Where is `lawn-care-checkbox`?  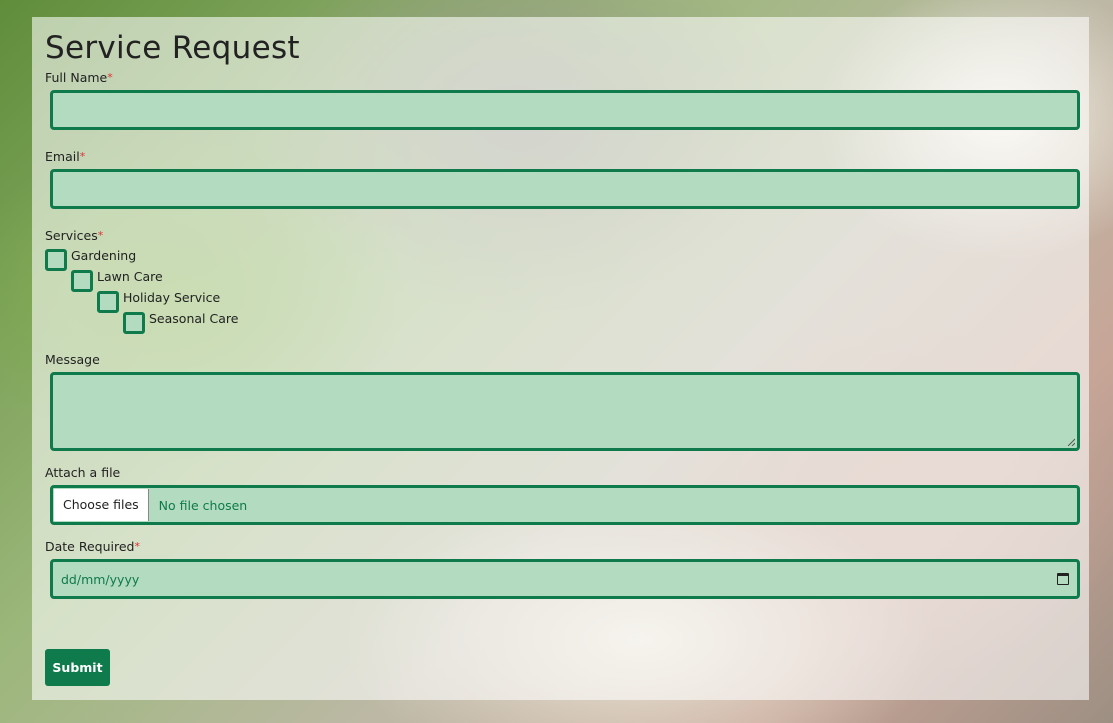
lawn-care-checkbox is located at coordinates (82, 281).